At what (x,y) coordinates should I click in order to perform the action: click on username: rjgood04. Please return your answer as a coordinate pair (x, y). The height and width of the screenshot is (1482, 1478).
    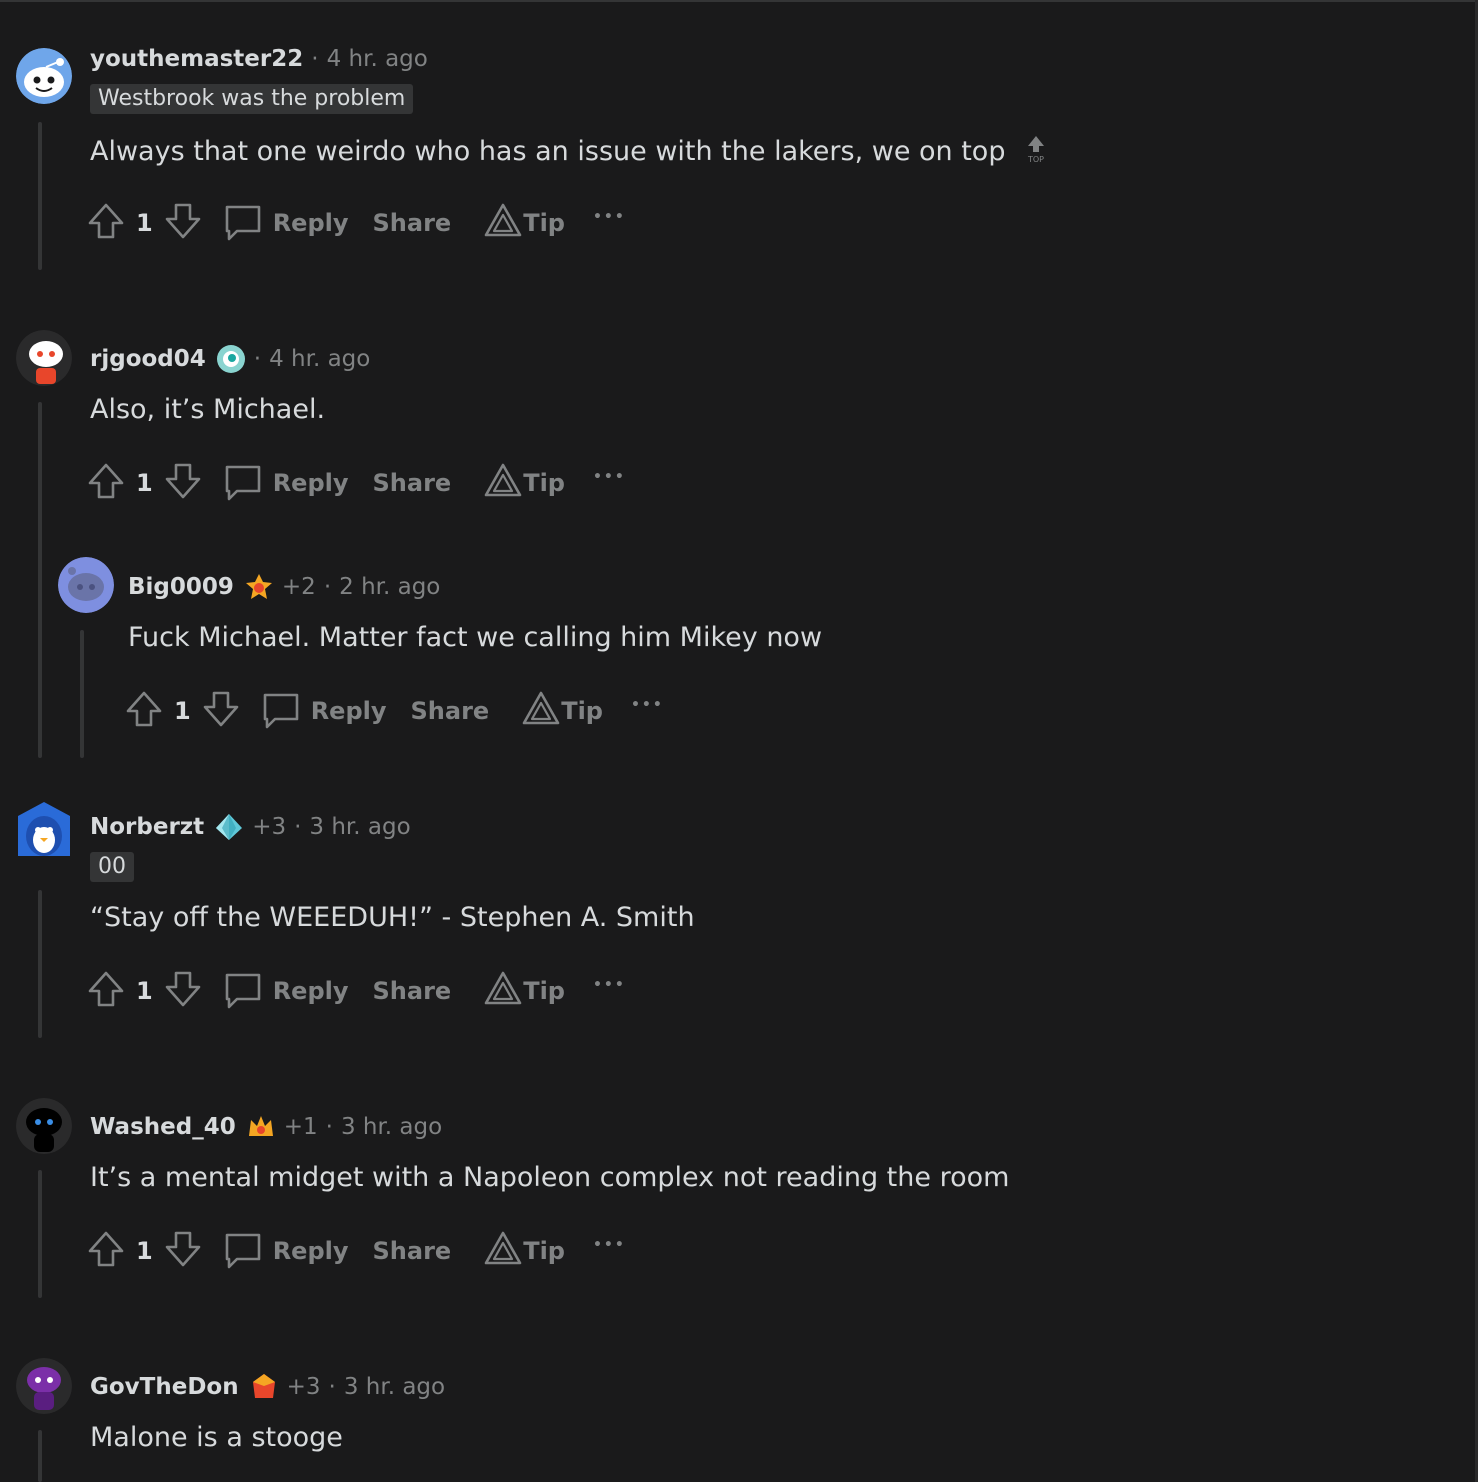
    Looking at the image, I should click on (148, 359).